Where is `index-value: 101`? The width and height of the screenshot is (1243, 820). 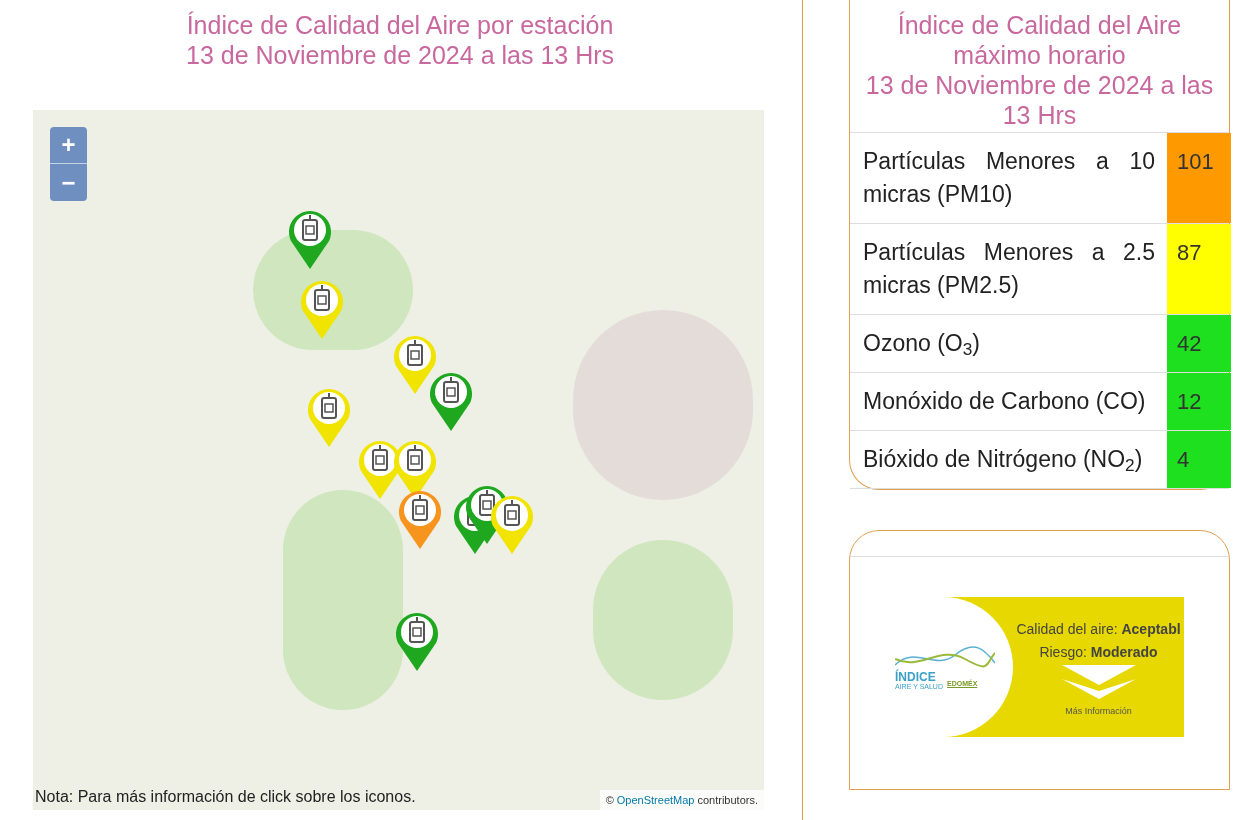 index-value: 101 is located at coordinates (1199, 178).